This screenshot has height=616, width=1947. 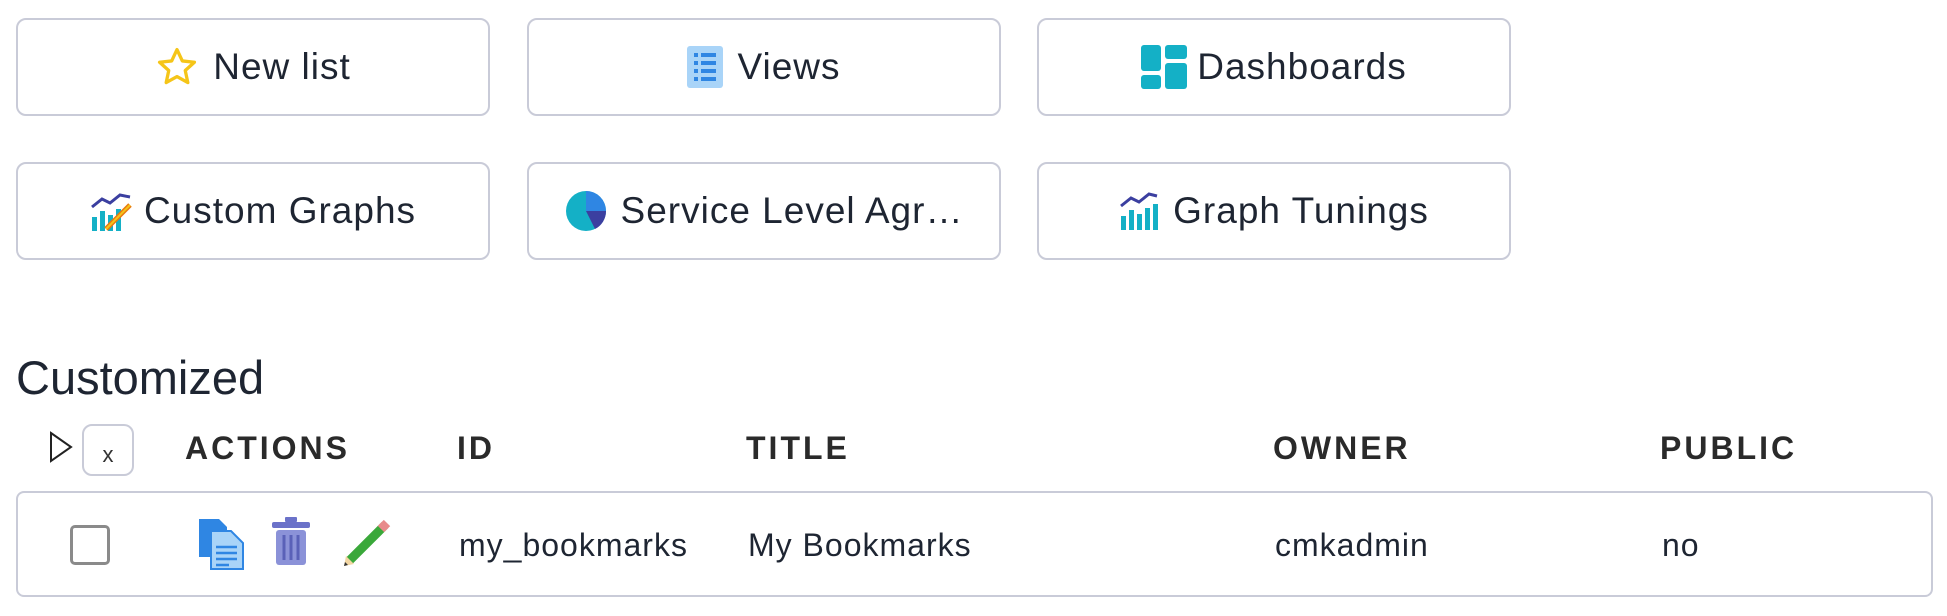 What do you see at coordinates (90, 545) in the screenshot?
I see `row-checkbox` at bounding box center [90, 545].